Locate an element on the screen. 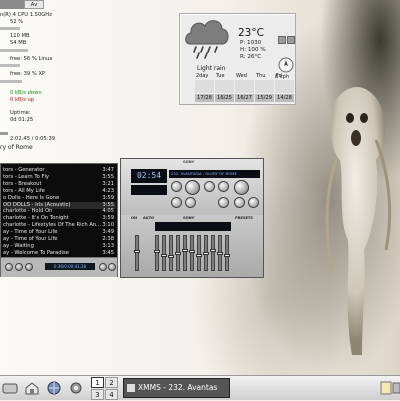 This screenshot has width=400, height=401. weather-humidity: H: 100 % is located at coordinates (253, 50).